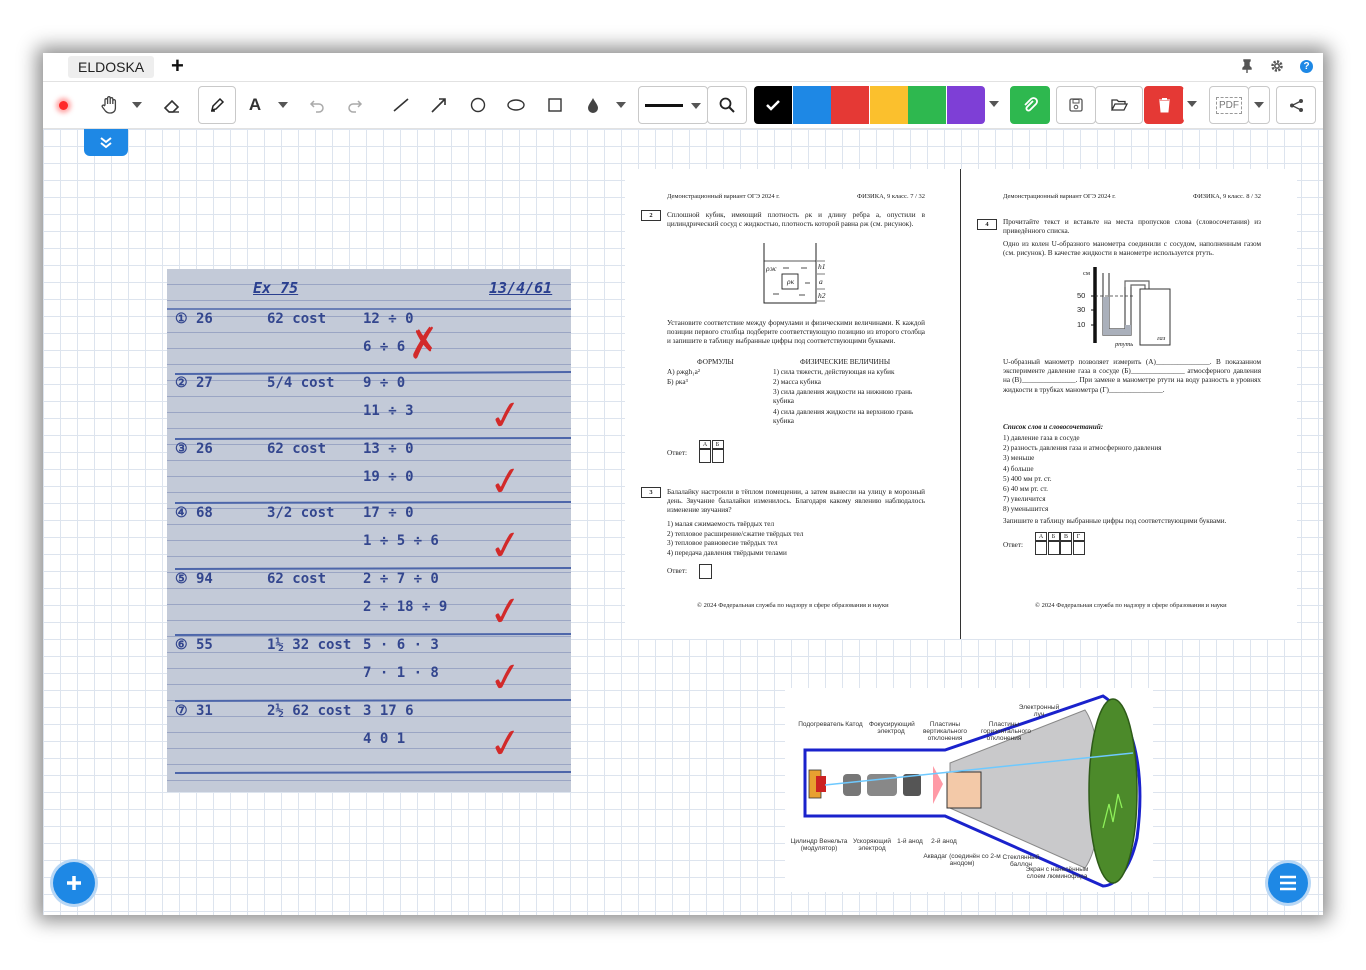 This screenshot has height=970, width=1366. Describe the element at coordinates (1025, 489) in the screenshot. I see `word-list-item: 6) 40 мм рт. ст.` at that location.